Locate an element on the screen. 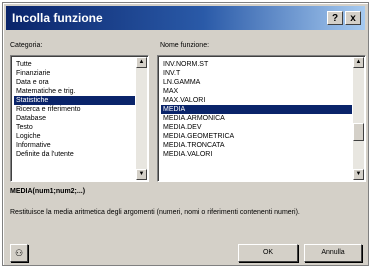 This screenshot has height=268, width=371. category-item: Testo is located at coordinates (74, 127).